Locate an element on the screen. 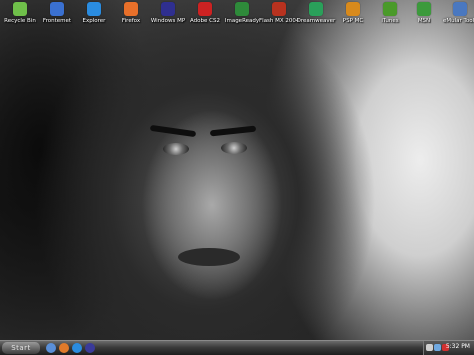 Image resolution: width=474 pixels, height=355 pixels. windows-media-player-icon is located at coordinates (168, 9).